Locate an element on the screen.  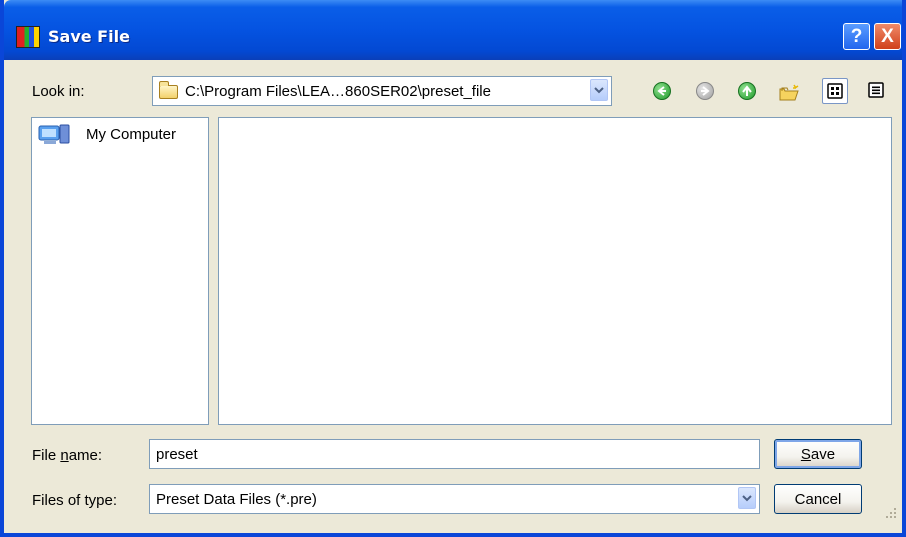
title-bar: Save File ? X is located at coordinates (453, 30).